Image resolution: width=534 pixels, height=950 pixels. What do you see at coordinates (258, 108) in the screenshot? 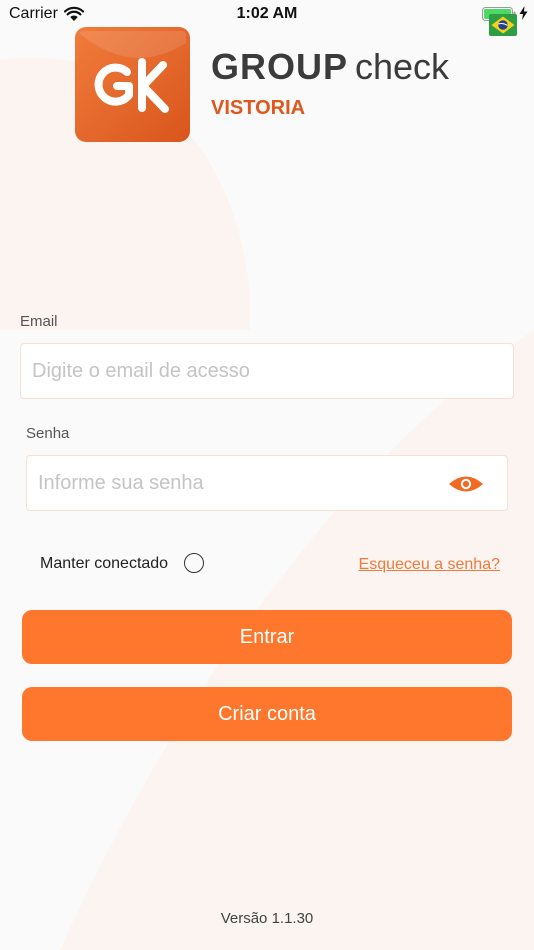
I see `brand-subtitle: VISTORIA` at bounding box center [258, 108].